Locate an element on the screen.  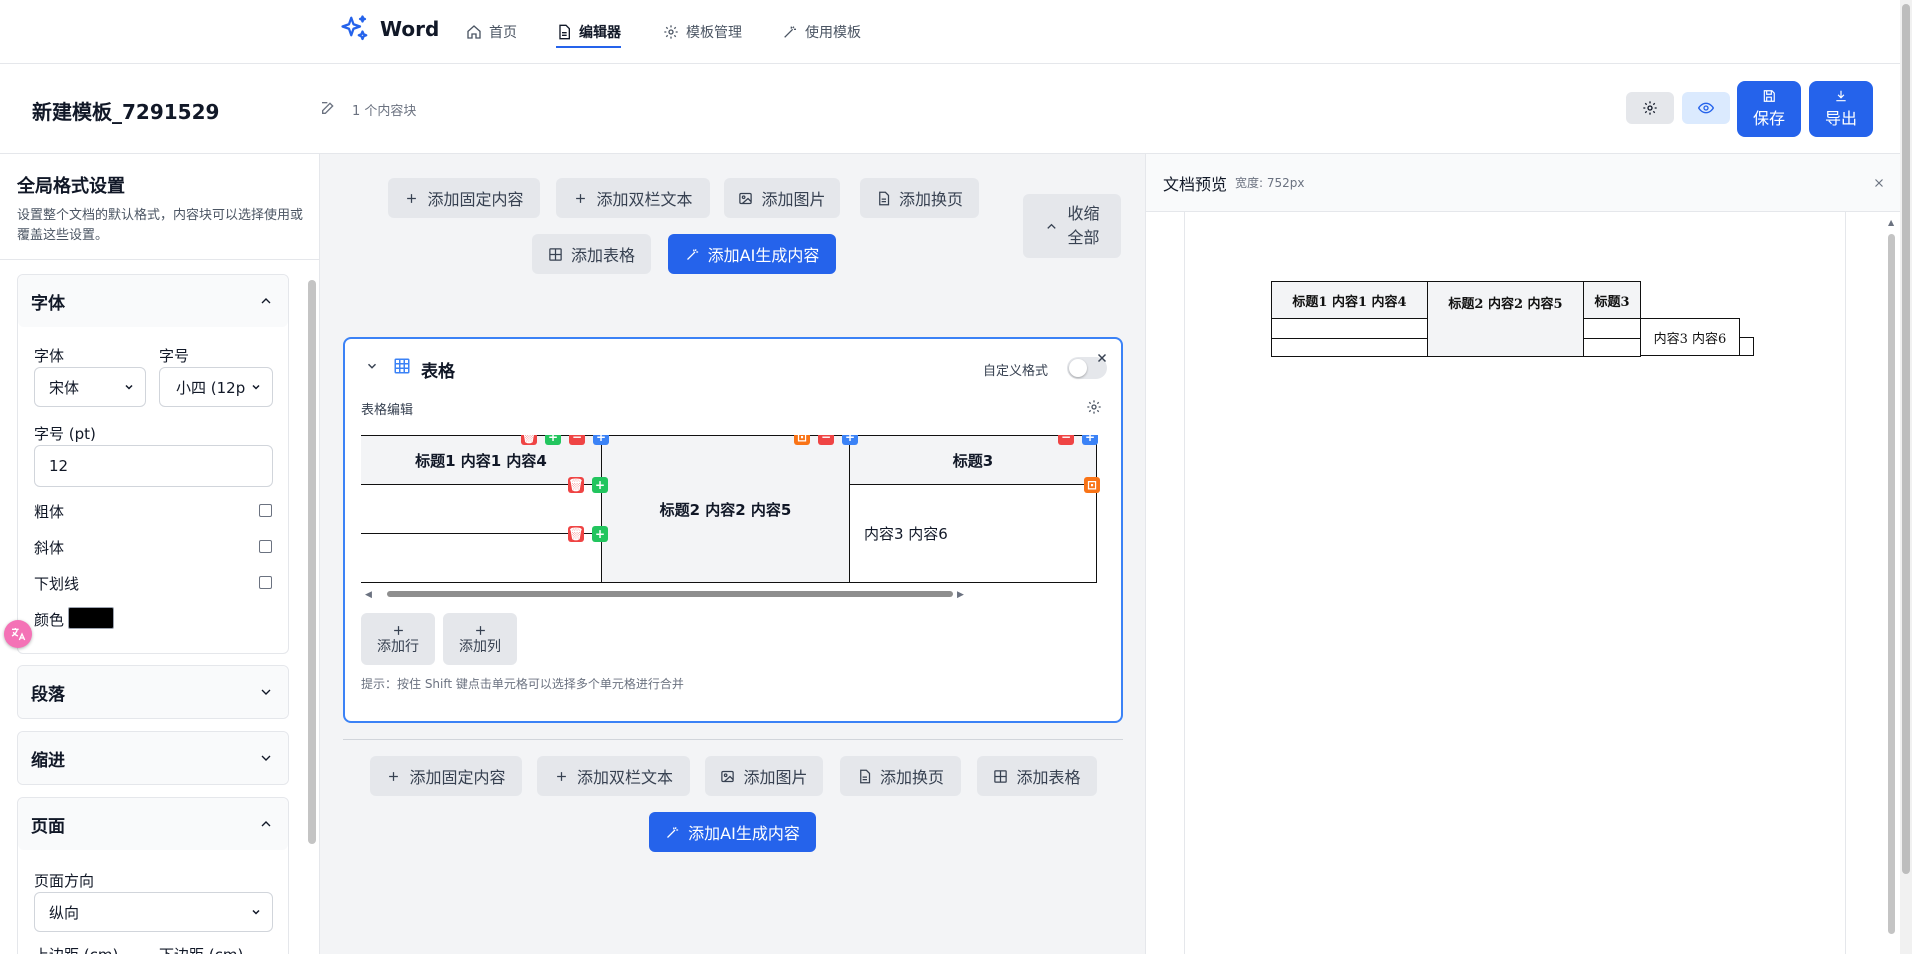
table-h-scrollbar: ◀ ▶ is located at coordinates (731, 594).